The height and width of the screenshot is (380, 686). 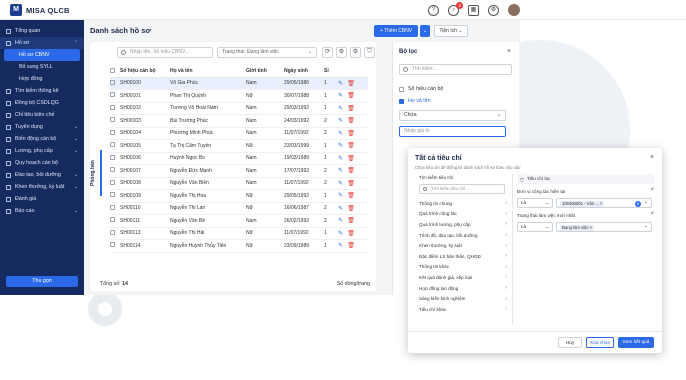 I want to click on condition-select: Chứa ⌄, so click(x=452, y=115).